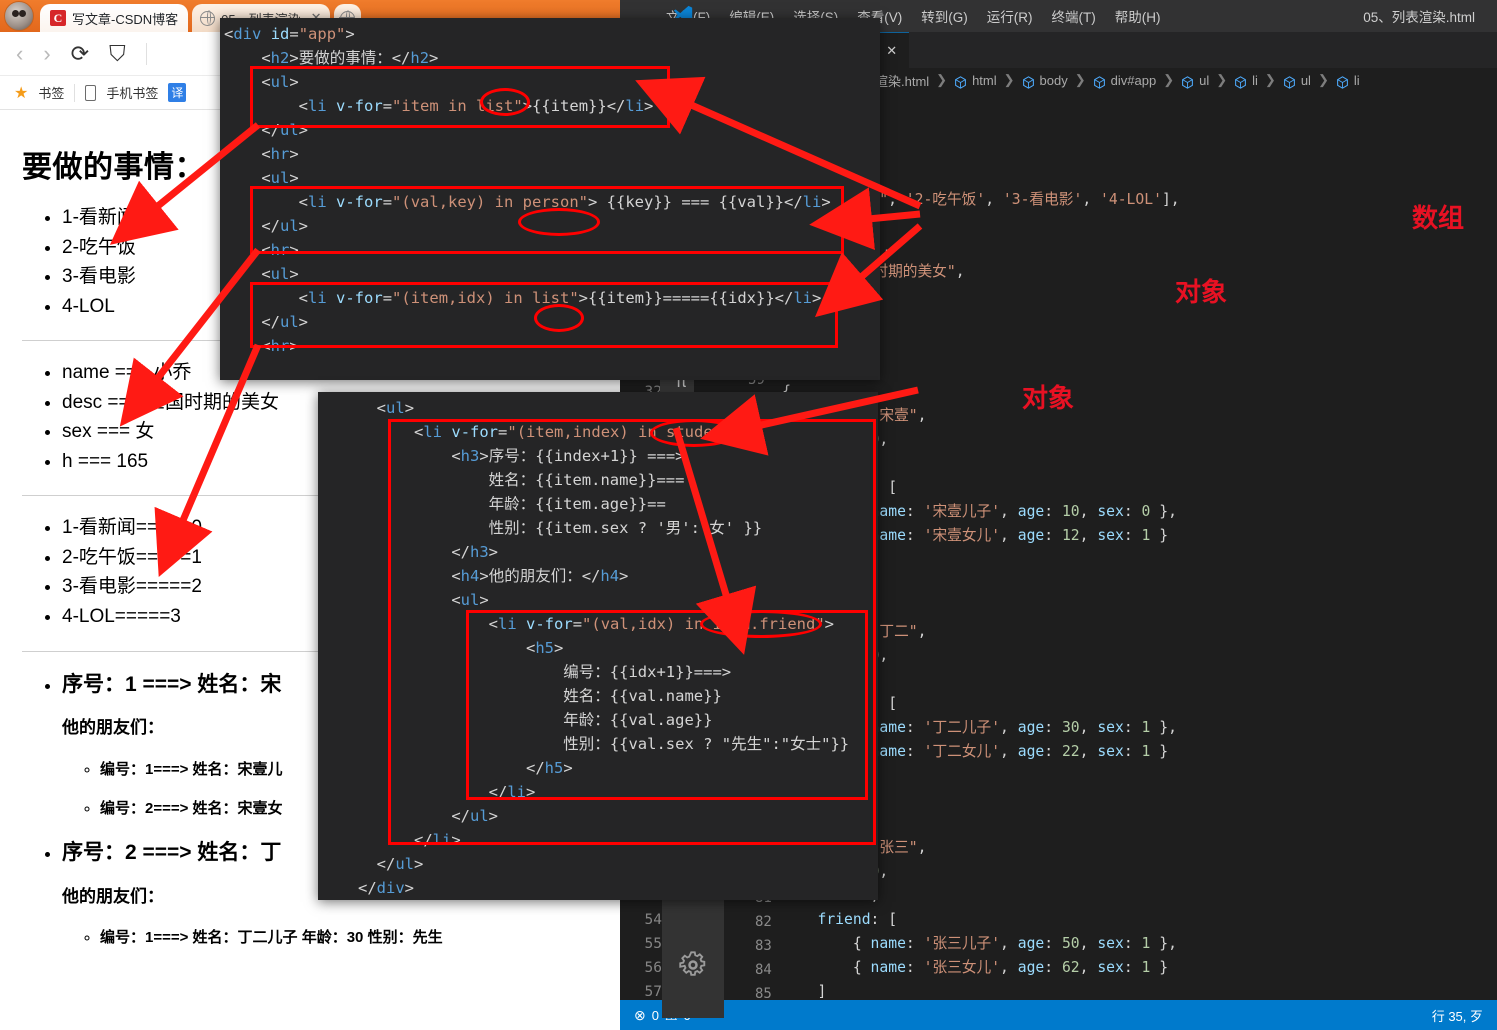 This screenshot has height=1030, width=1497. I want to click on code-line: <li v-for="item in list">{{item}}</li>, so click(476, 106).